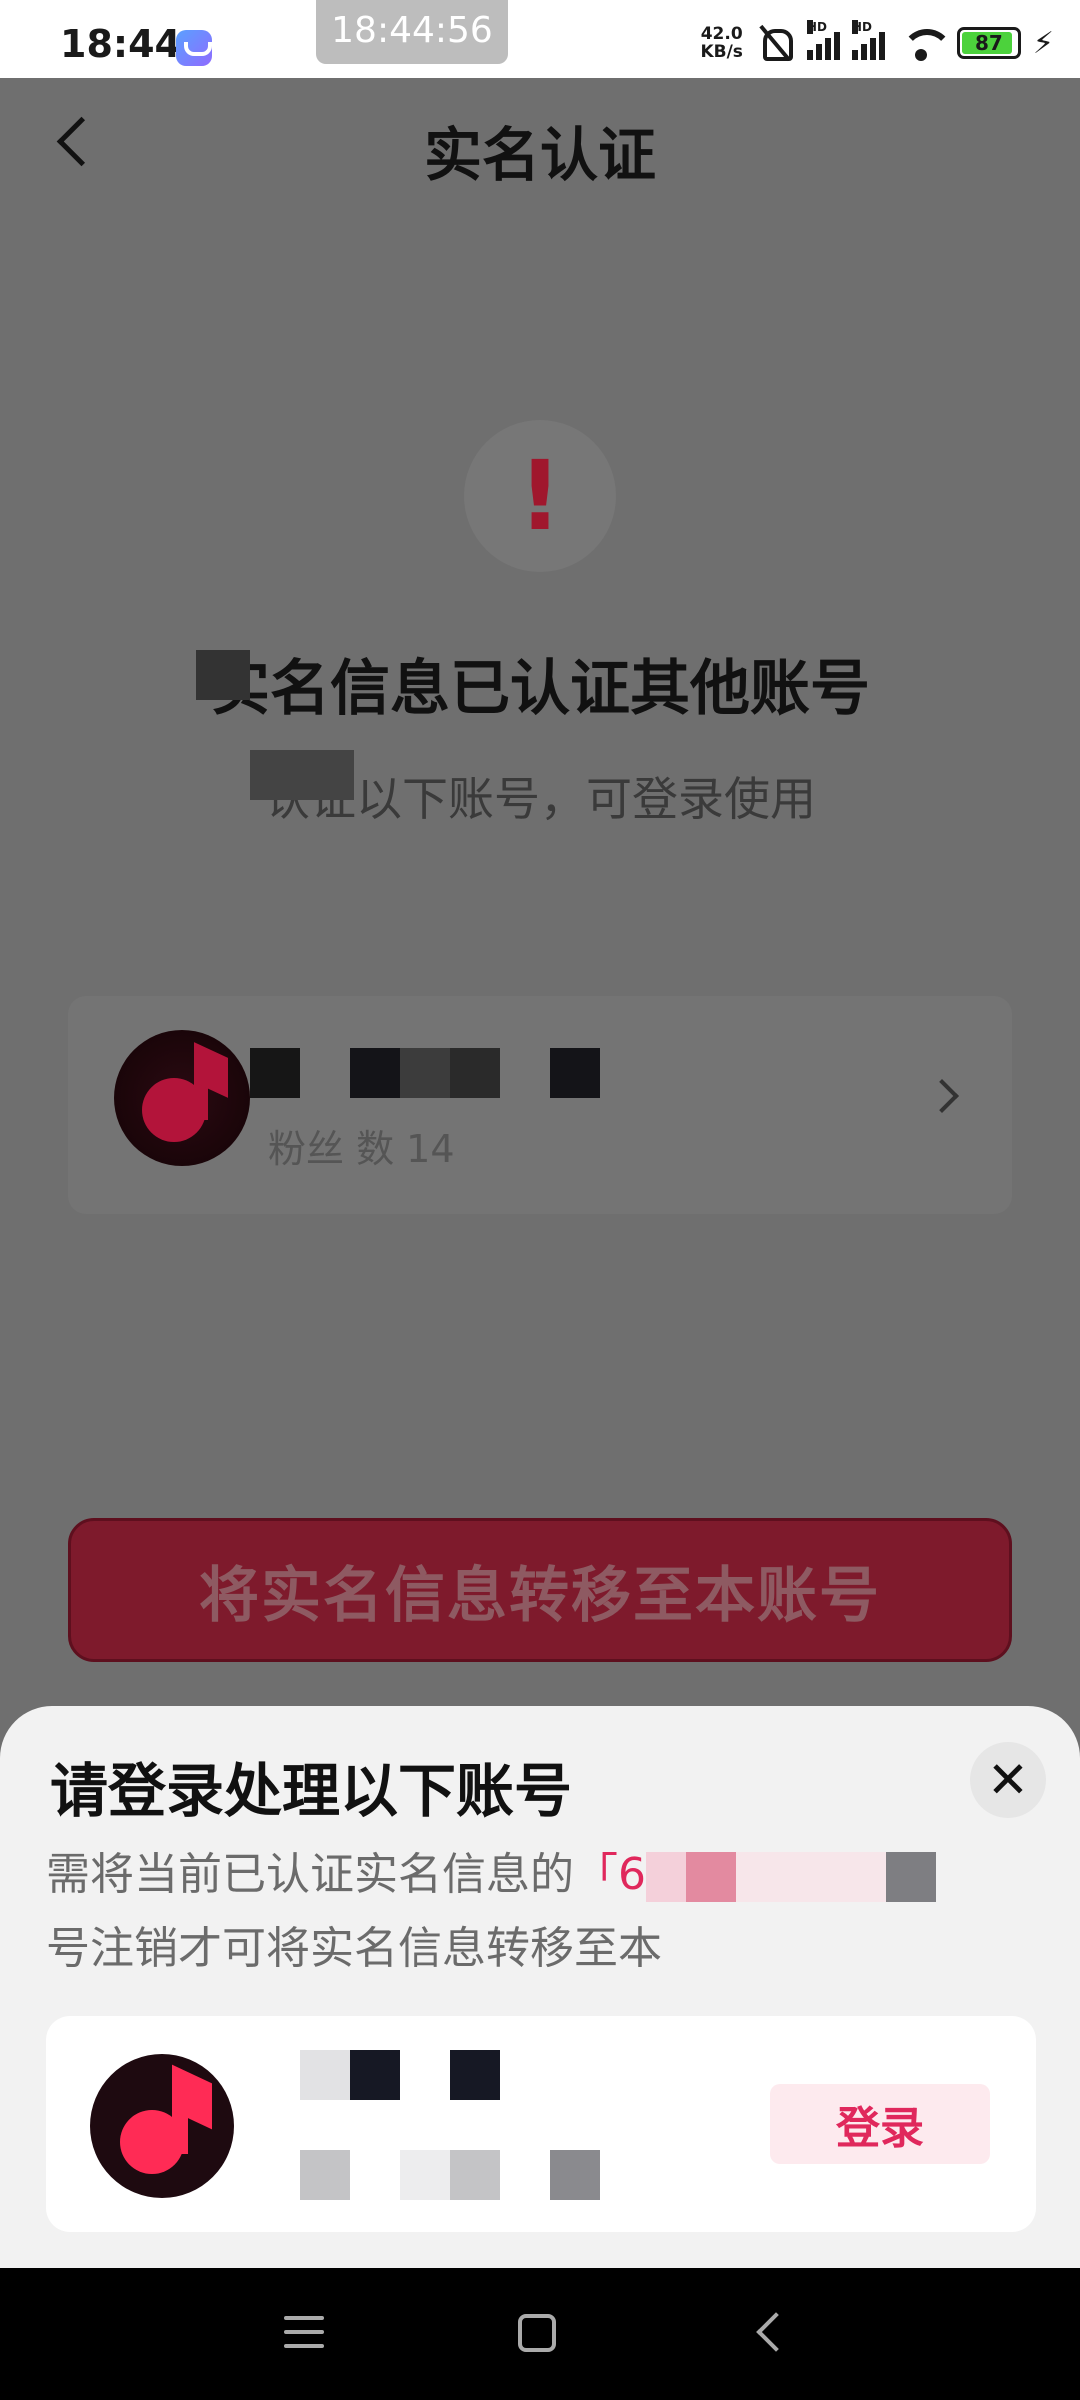  Describe the element at coordinates (823, 40) in the screenshot. I see `signal-icon: HD` at that location.